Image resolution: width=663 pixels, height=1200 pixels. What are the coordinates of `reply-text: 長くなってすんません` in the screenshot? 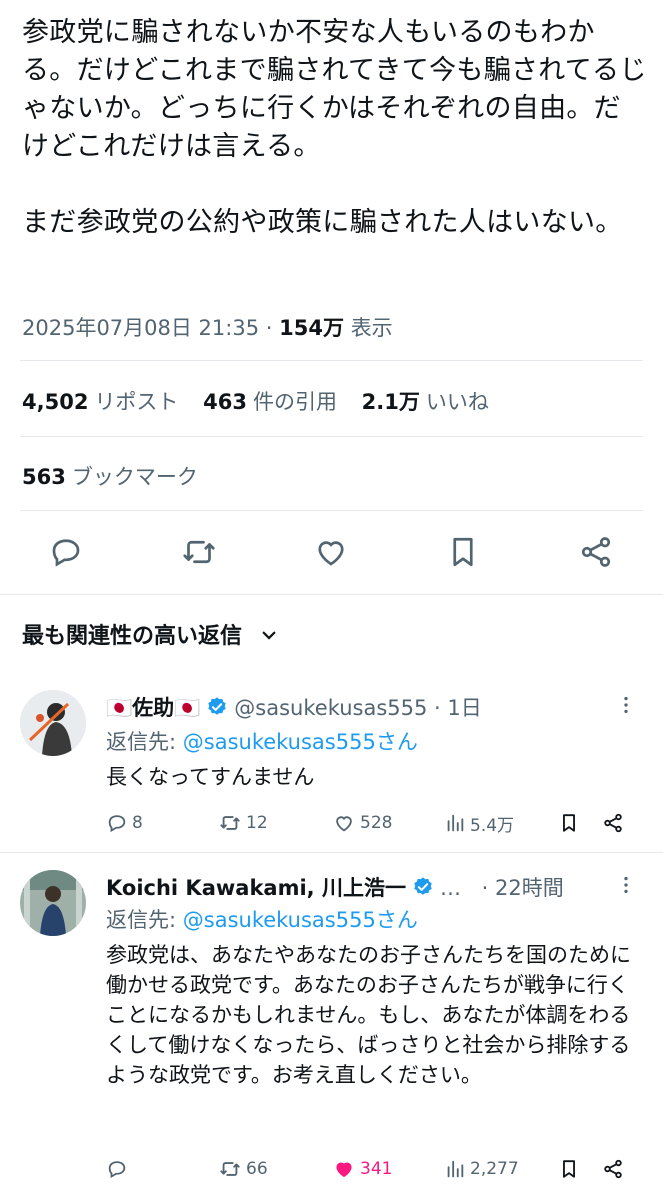 It's located at (210, 777).